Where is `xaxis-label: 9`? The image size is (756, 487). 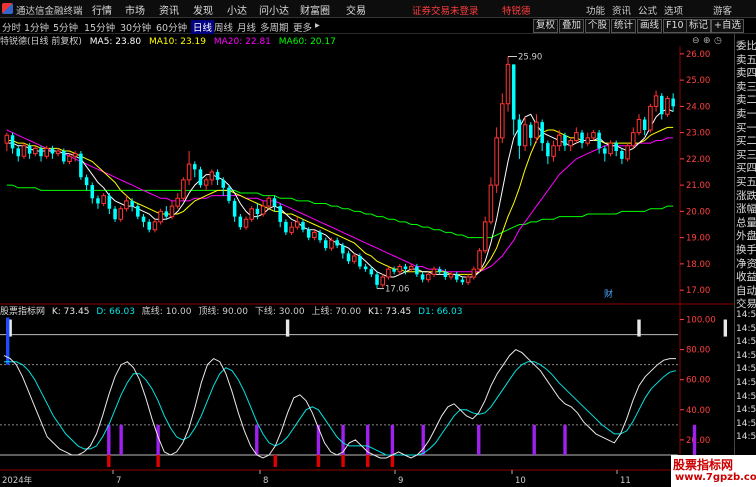 xaxis-label: 9 is located at coordinates (400, 481).